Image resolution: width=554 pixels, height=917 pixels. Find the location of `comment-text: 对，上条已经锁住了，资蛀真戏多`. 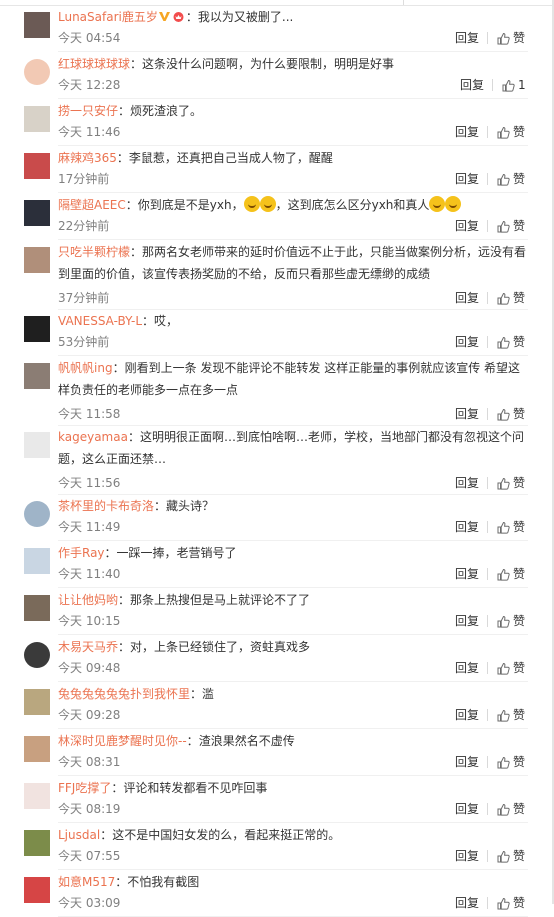

comment-text: 对，上条已经锁住了，资蛀真戏多 is located at coordinates (220, 647).